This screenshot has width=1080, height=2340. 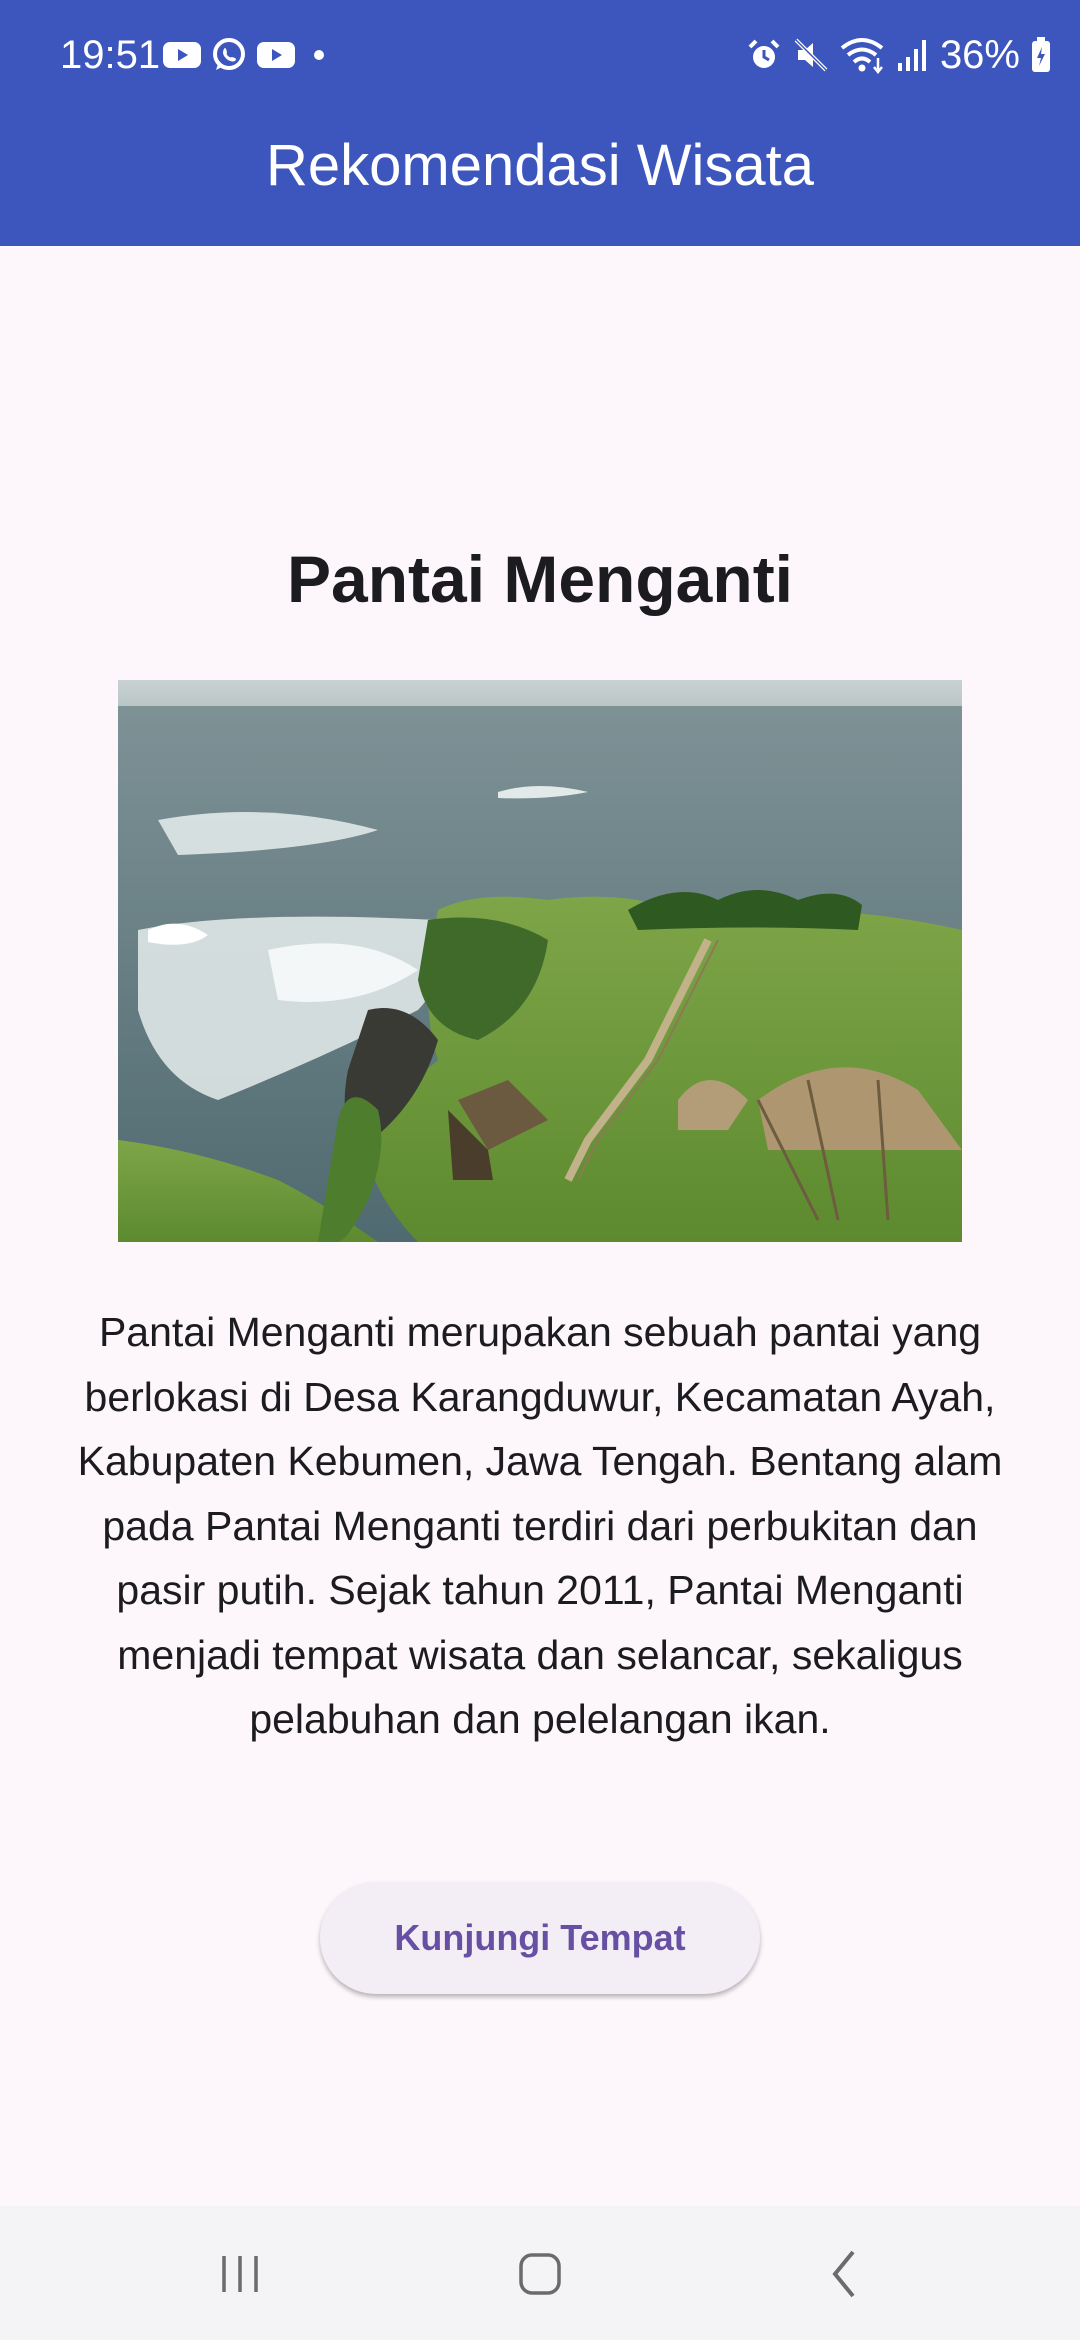 I want to click on wifi-icon, so click(x=863, y=55).